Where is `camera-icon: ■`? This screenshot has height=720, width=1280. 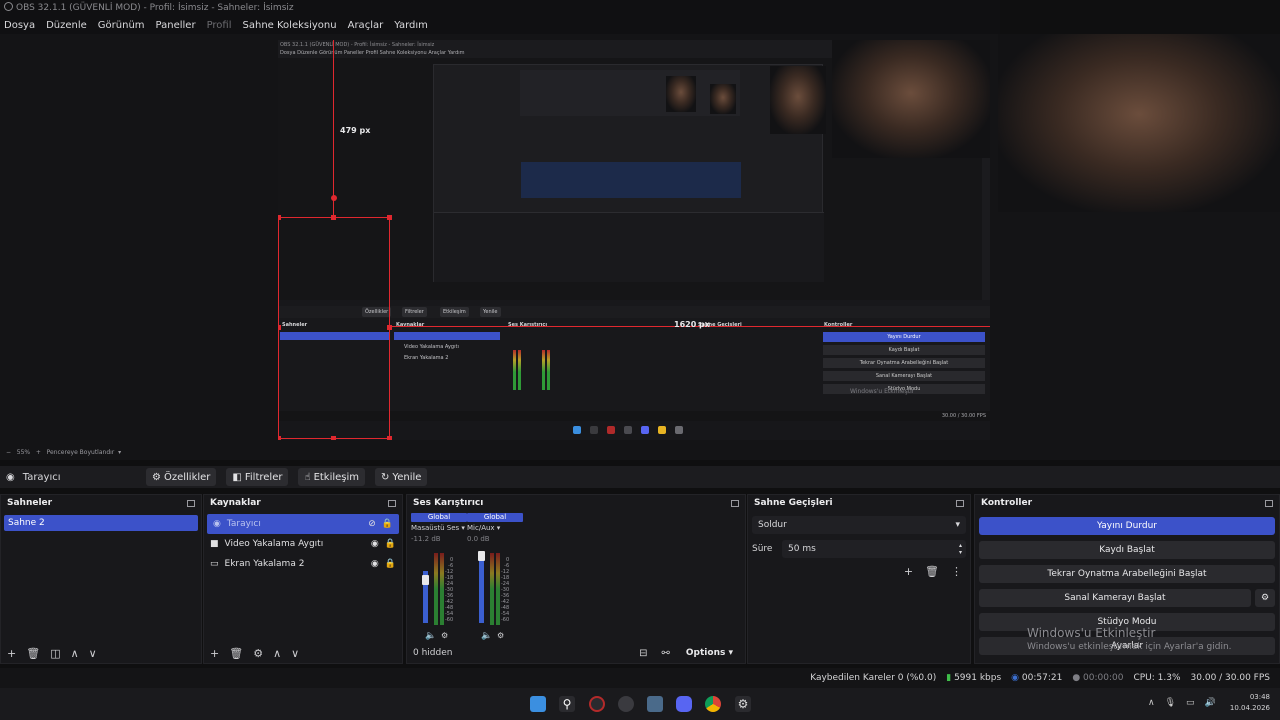 camera-icon: ■ is located at coordinates (214, 544).